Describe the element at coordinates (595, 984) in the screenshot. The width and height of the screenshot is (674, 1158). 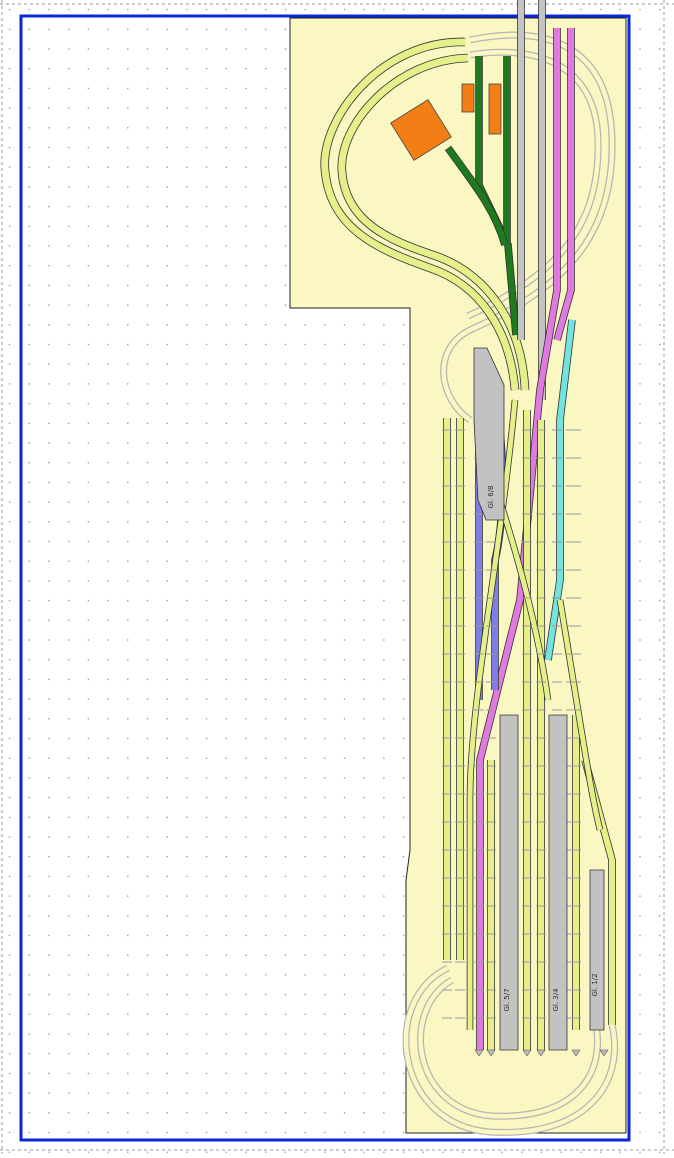
I see `platform-label-1-2: Gl. 1/2` at that location.